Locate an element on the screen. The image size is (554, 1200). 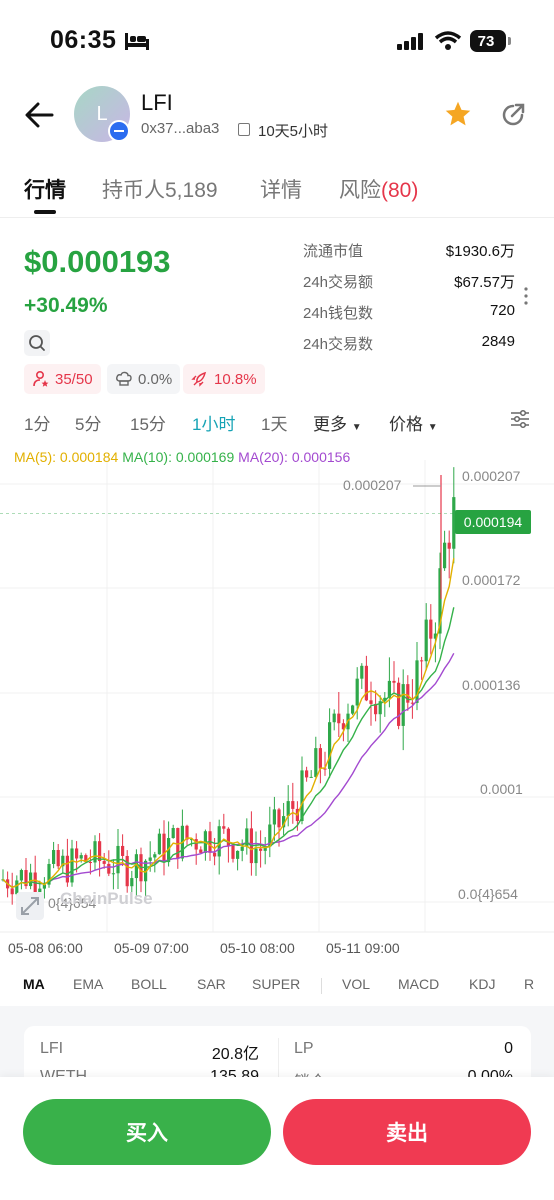
chart-settings-icon is located at coordinates (520, 419).